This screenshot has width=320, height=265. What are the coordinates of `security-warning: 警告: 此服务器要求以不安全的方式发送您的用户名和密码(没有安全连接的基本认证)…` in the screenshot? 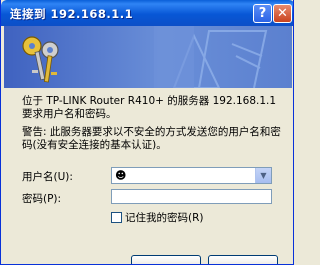 It's located at (151, 138).